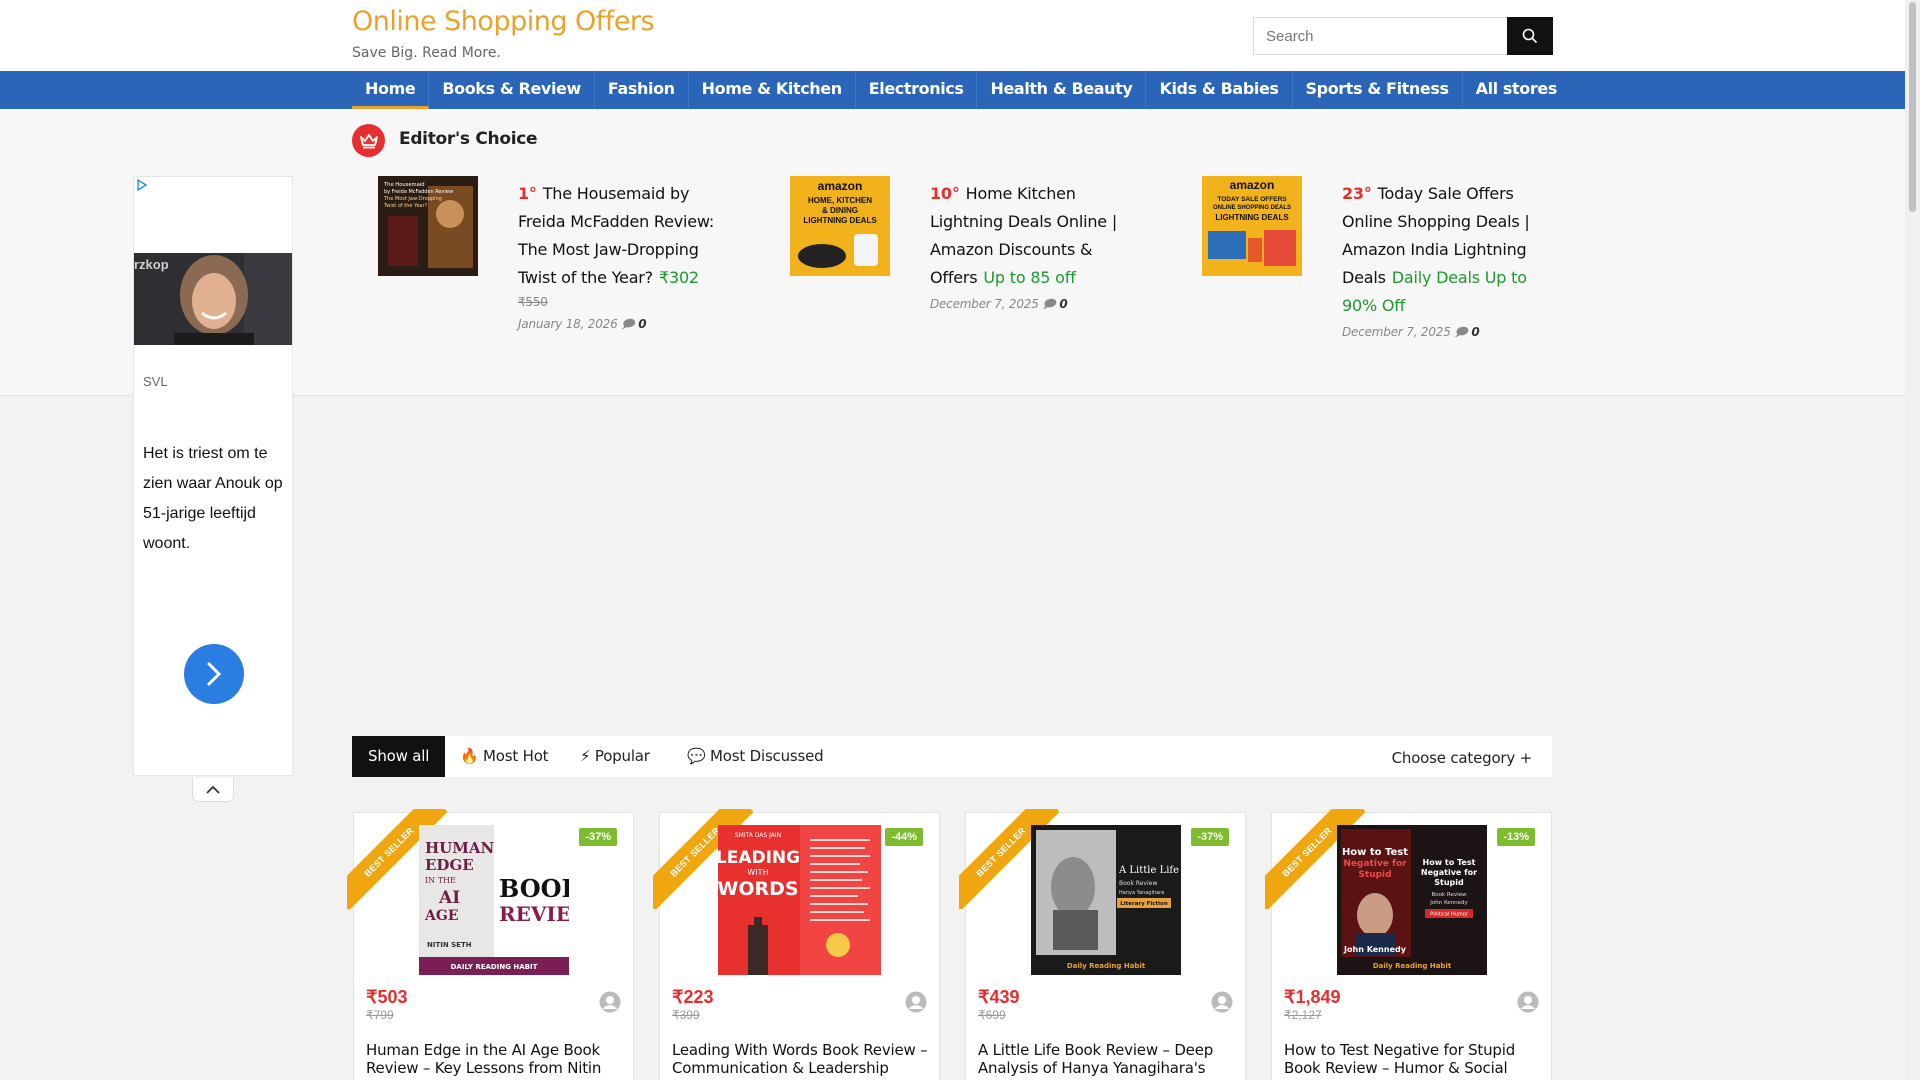  Describe the element at coordinates (1449, 915) in the screenshot. I see `cover-word: Political Humor` at that location.